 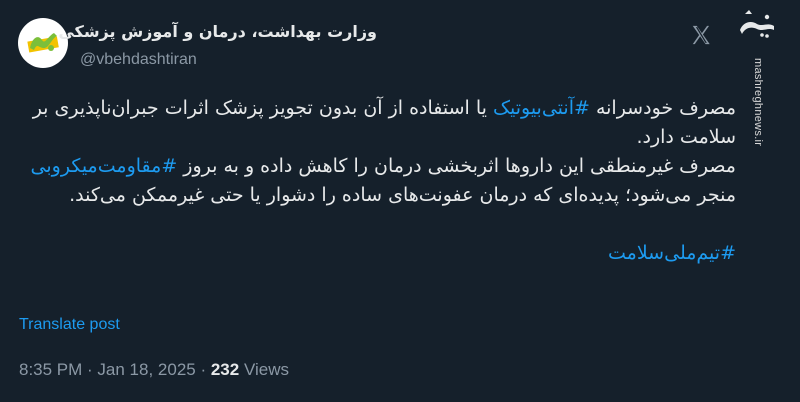 What do you see at coordinates (757, 24) in the screenshot?
I see `mashregh-logo-icon` at bounding box center [757, 24].